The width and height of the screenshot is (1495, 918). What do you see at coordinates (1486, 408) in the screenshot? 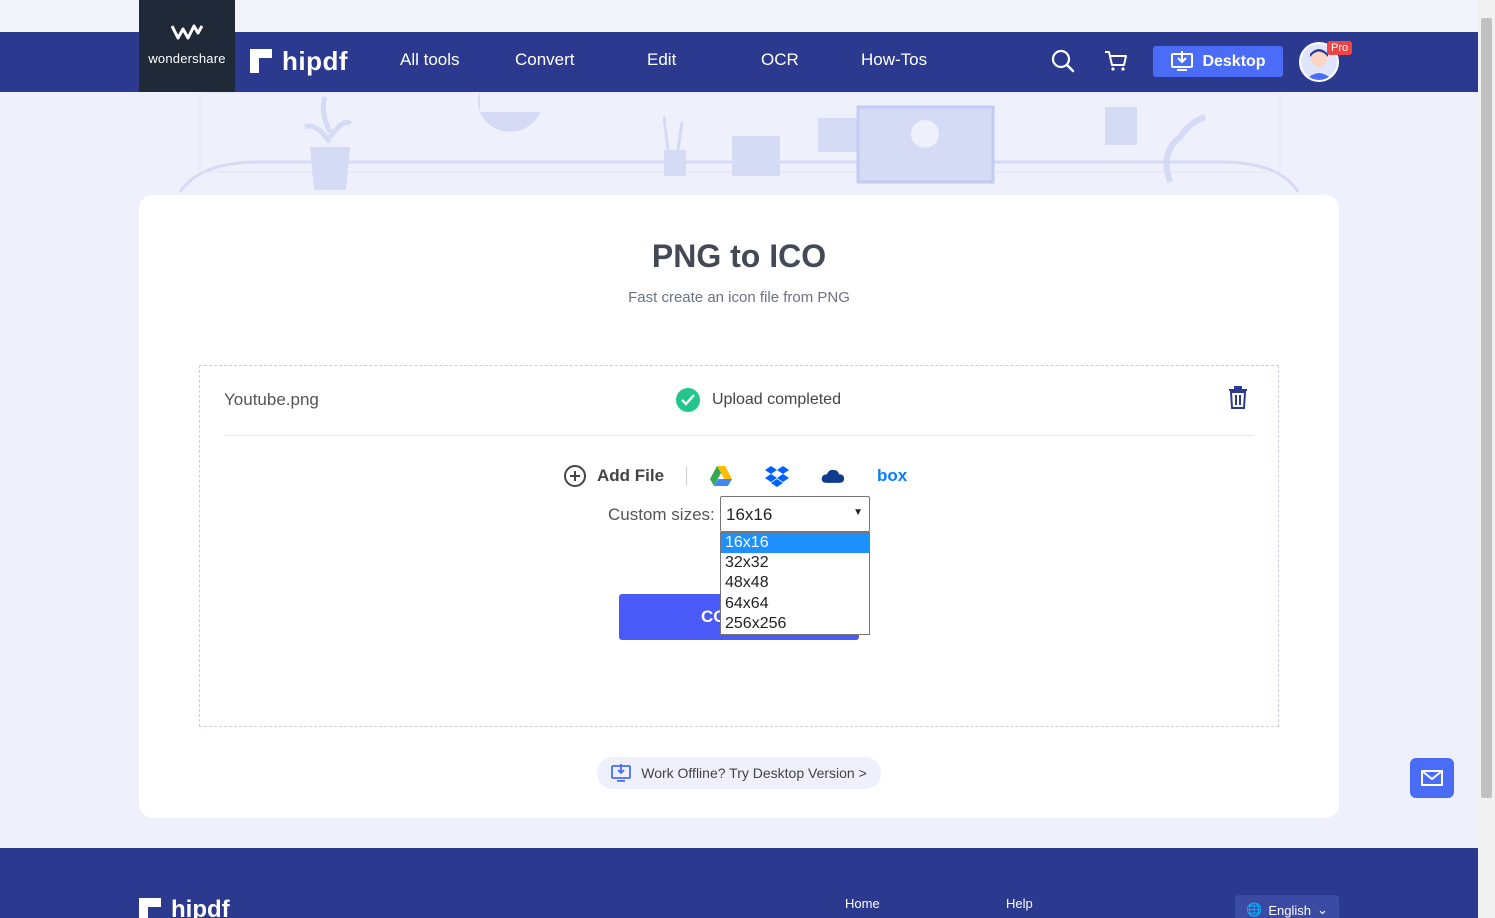
I see `scrollbar-thumb` at bounding box center [1486, 408].